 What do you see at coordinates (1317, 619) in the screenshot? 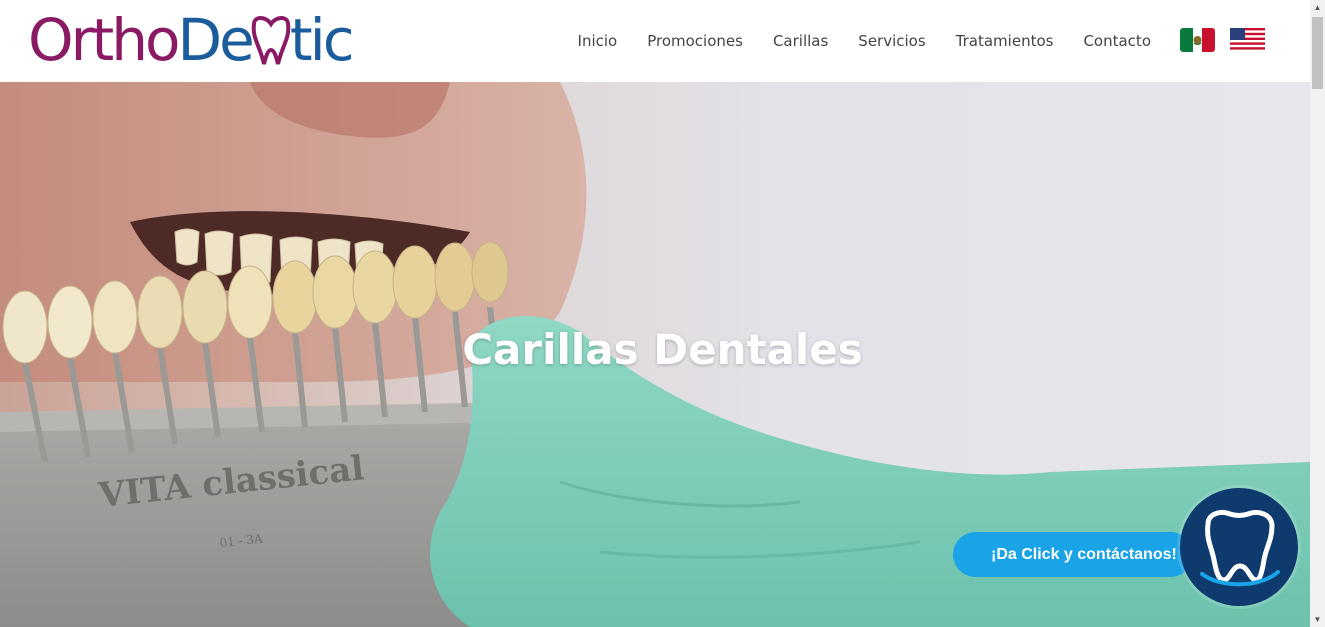
I see `scroll-down-arrow-icon: ▼` at bounding box center [1317, 619].